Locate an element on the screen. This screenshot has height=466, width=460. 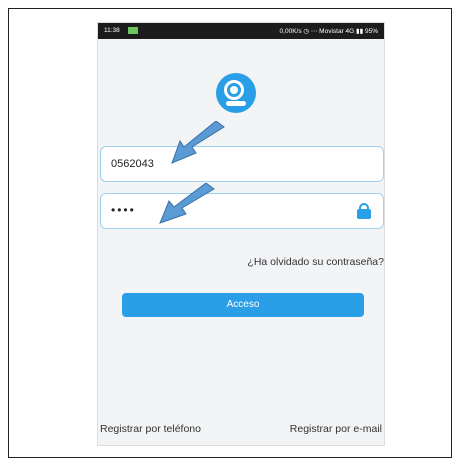
username-value: 0562043 is located at coordinates (132, 164).